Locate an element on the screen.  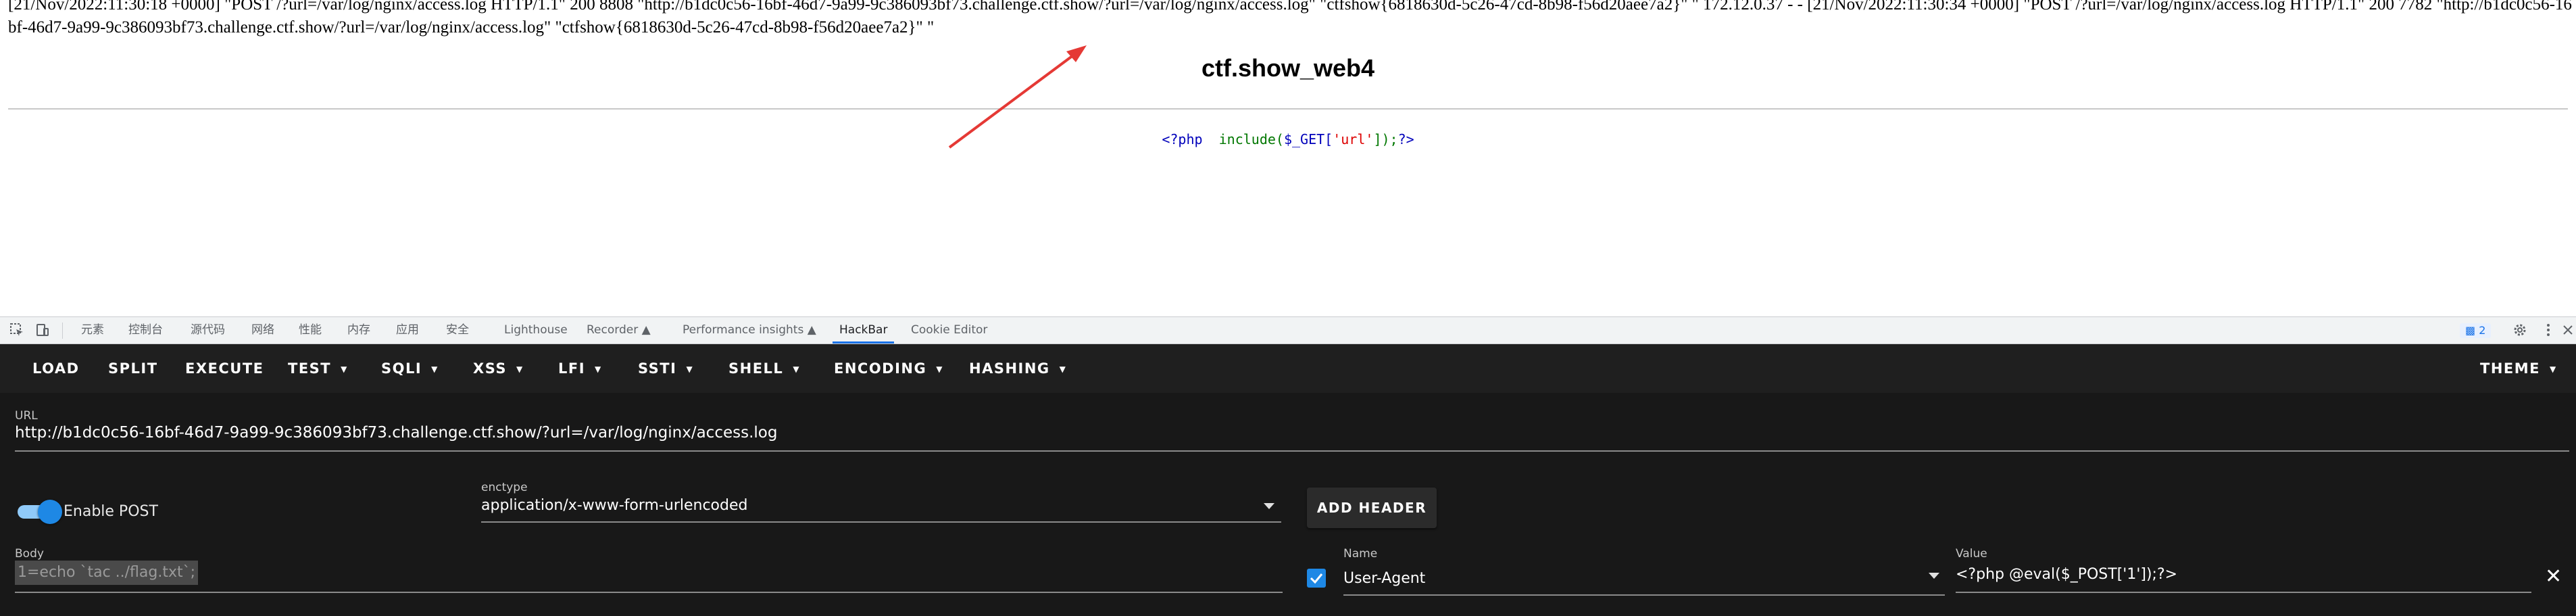
hashing-menu: HASHING ▼ is located at coordinates (1018, 369).